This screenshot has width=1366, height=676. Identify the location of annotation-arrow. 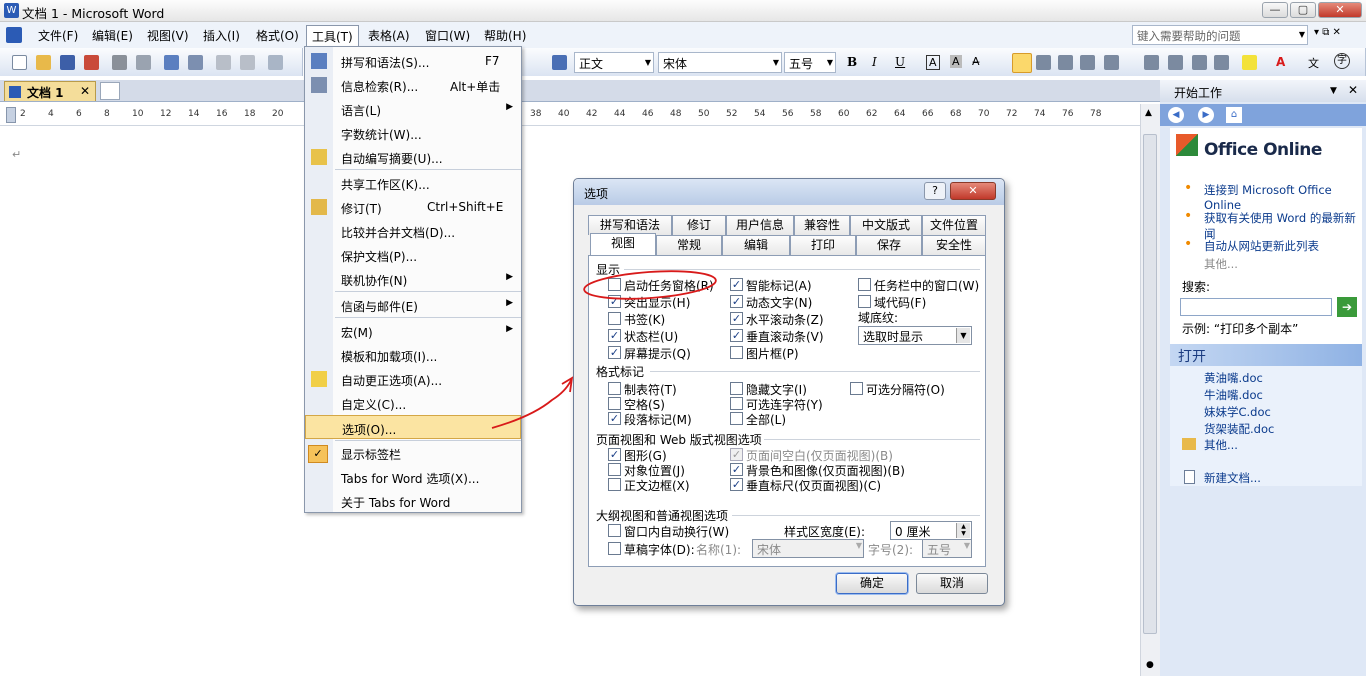
(532, 402).